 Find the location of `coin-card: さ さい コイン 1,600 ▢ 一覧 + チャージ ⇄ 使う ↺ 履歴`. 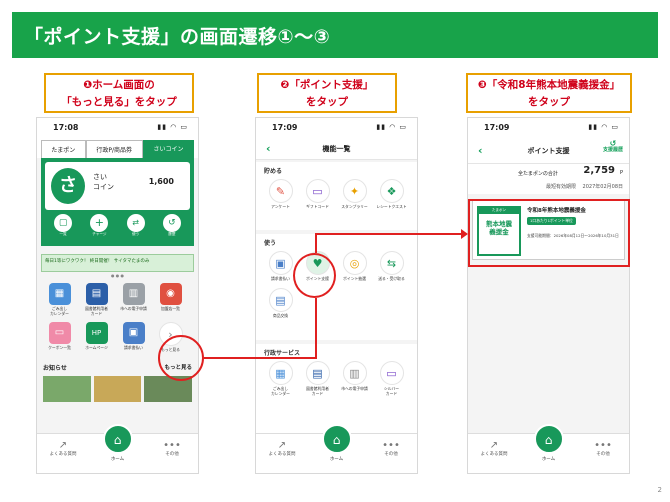

coin-card: さ さい コイン 1,600 ▢ 一覧 + チャージ ⇄ 使う ↺ 履歴 is located at coordinates (117, 202).